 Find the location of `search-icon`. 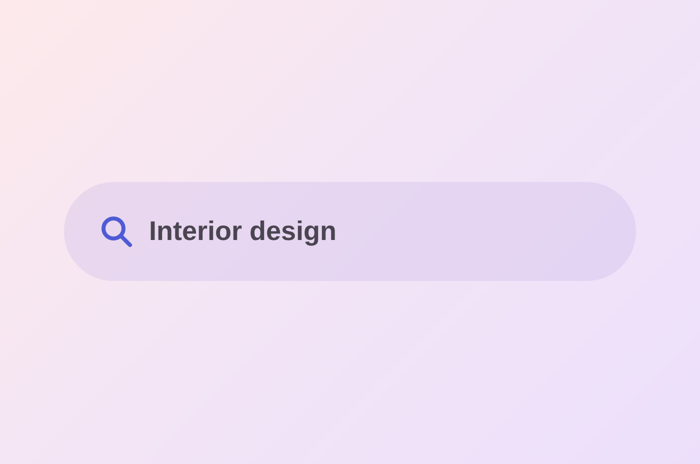

search-icon is located at coordinates (116, 231).